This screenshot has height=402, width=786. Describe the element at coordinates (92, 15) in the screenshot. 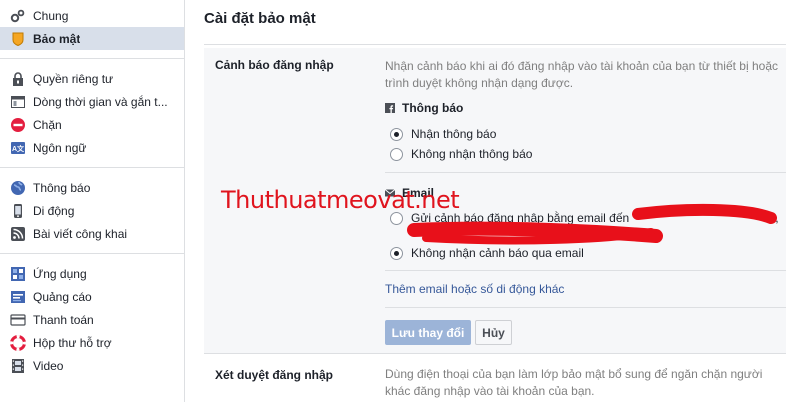

I see `sidebar-item-general: Chung` at that location.